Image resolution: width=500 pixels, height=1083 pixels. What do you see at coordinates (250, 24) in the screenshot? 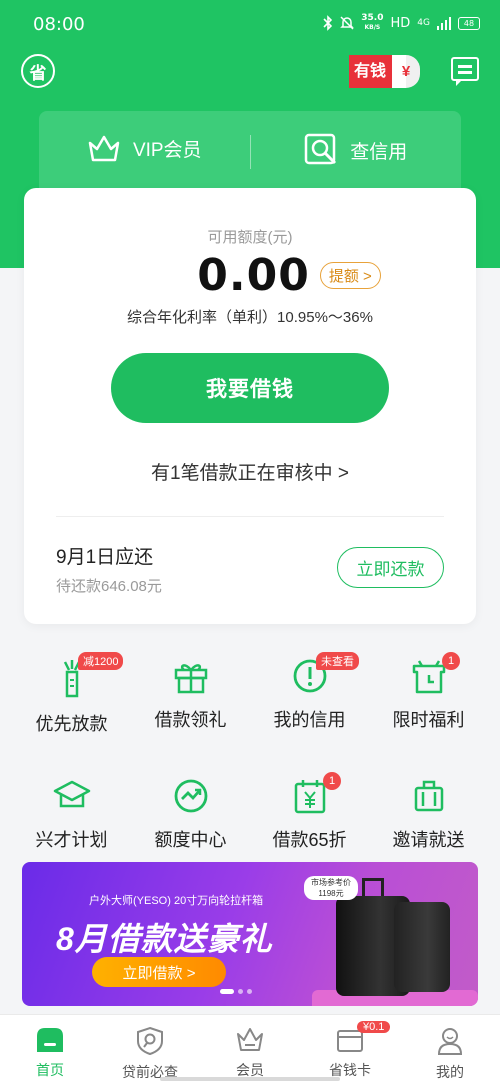
I see `status-bar: 08:00 35.0 KB/S HD 4G 48` at bounding box center [250, 24].